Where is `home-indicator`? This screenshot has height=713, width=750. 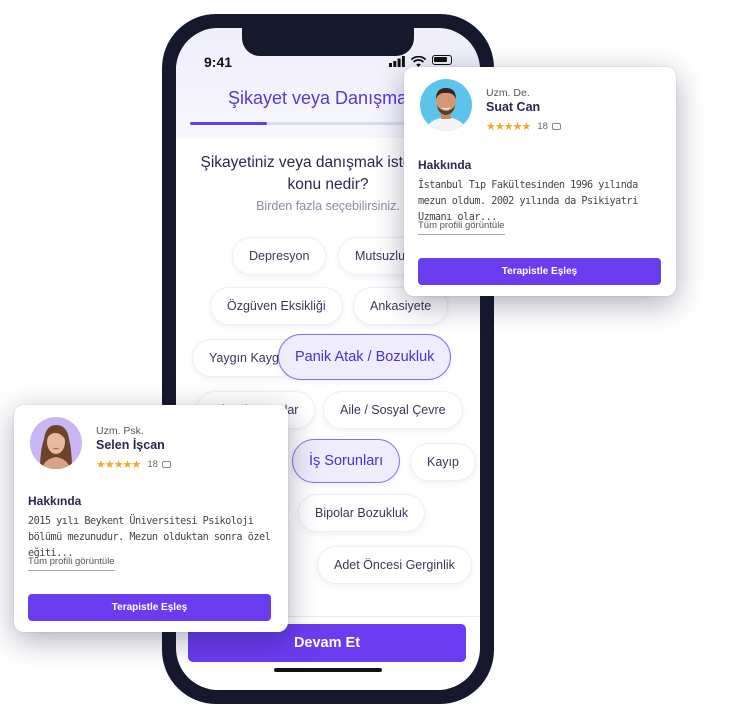
home-indicator is located at coordinates (328, 670).